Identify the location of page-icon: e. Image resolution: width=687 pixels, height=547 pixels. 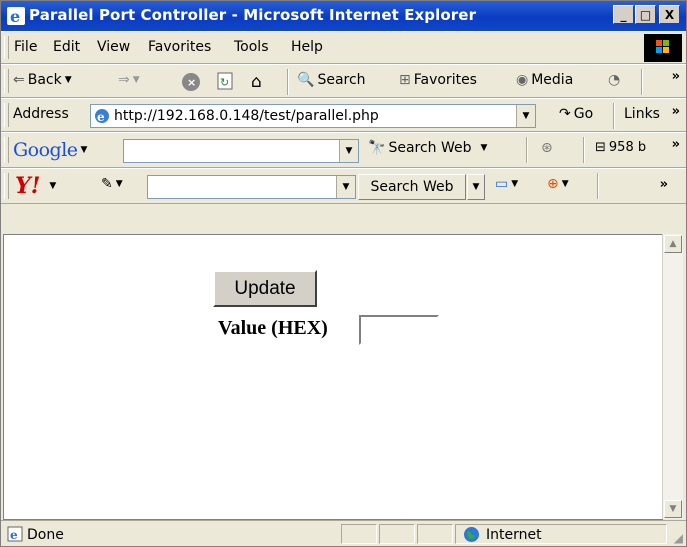
(102, 116).